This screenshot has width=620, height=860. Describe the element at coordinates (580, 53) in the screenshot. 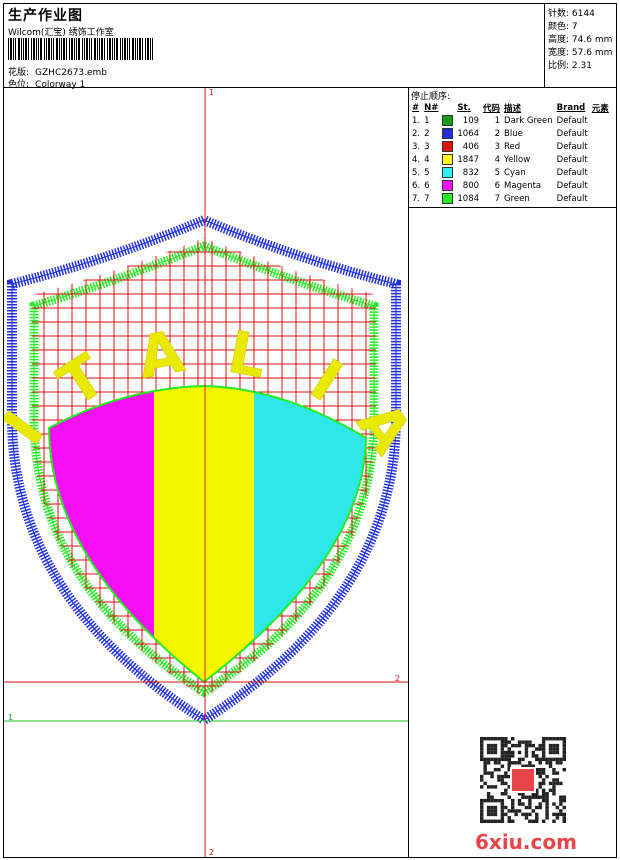

I see `design-width: 宽度: 57.6 mm` at that location.